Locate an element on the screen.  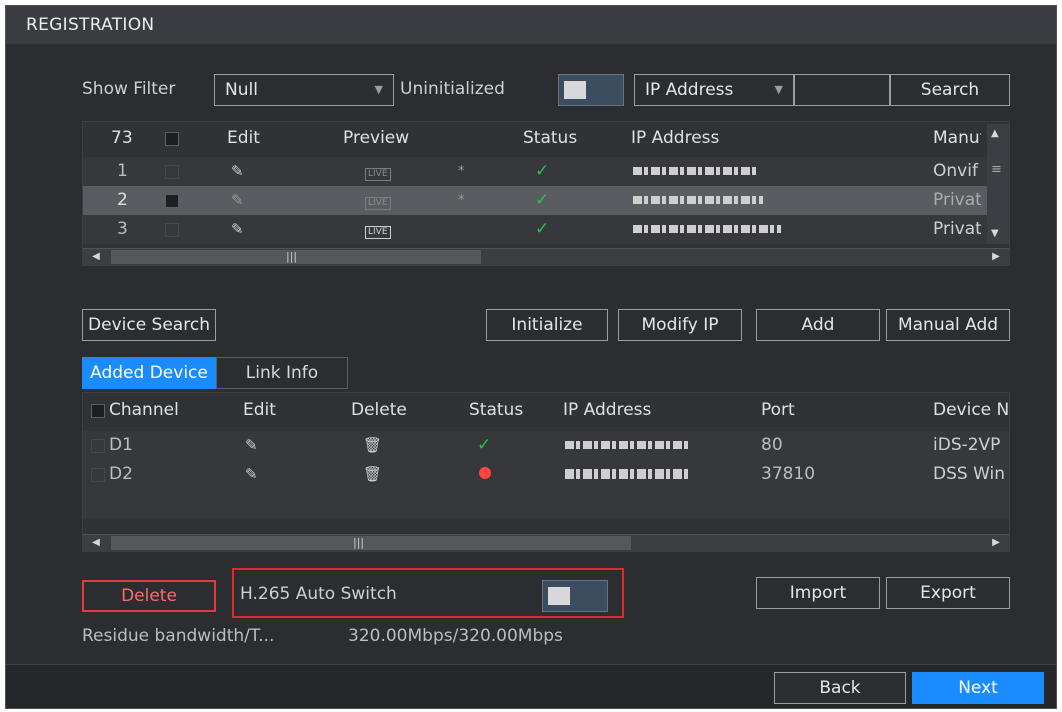
table-row: D2 ✎ 🗑 37810 DSS Win is located at coordinates (546, 474).